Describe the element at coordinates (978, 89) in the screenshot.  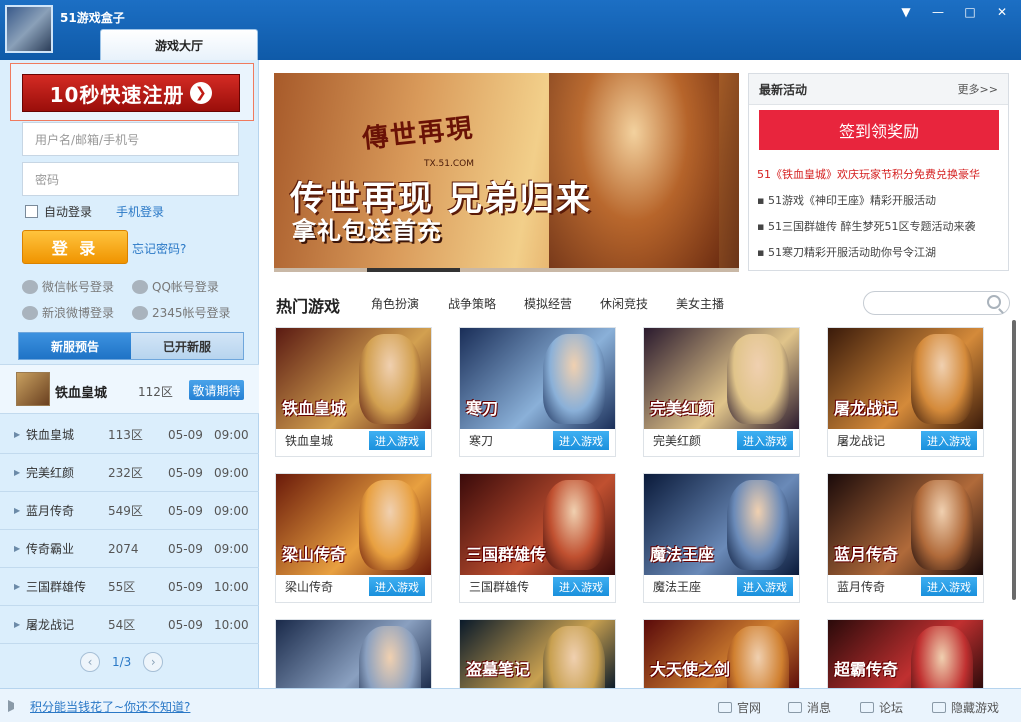
I see `more-activities-link: 更多>>` at that location.